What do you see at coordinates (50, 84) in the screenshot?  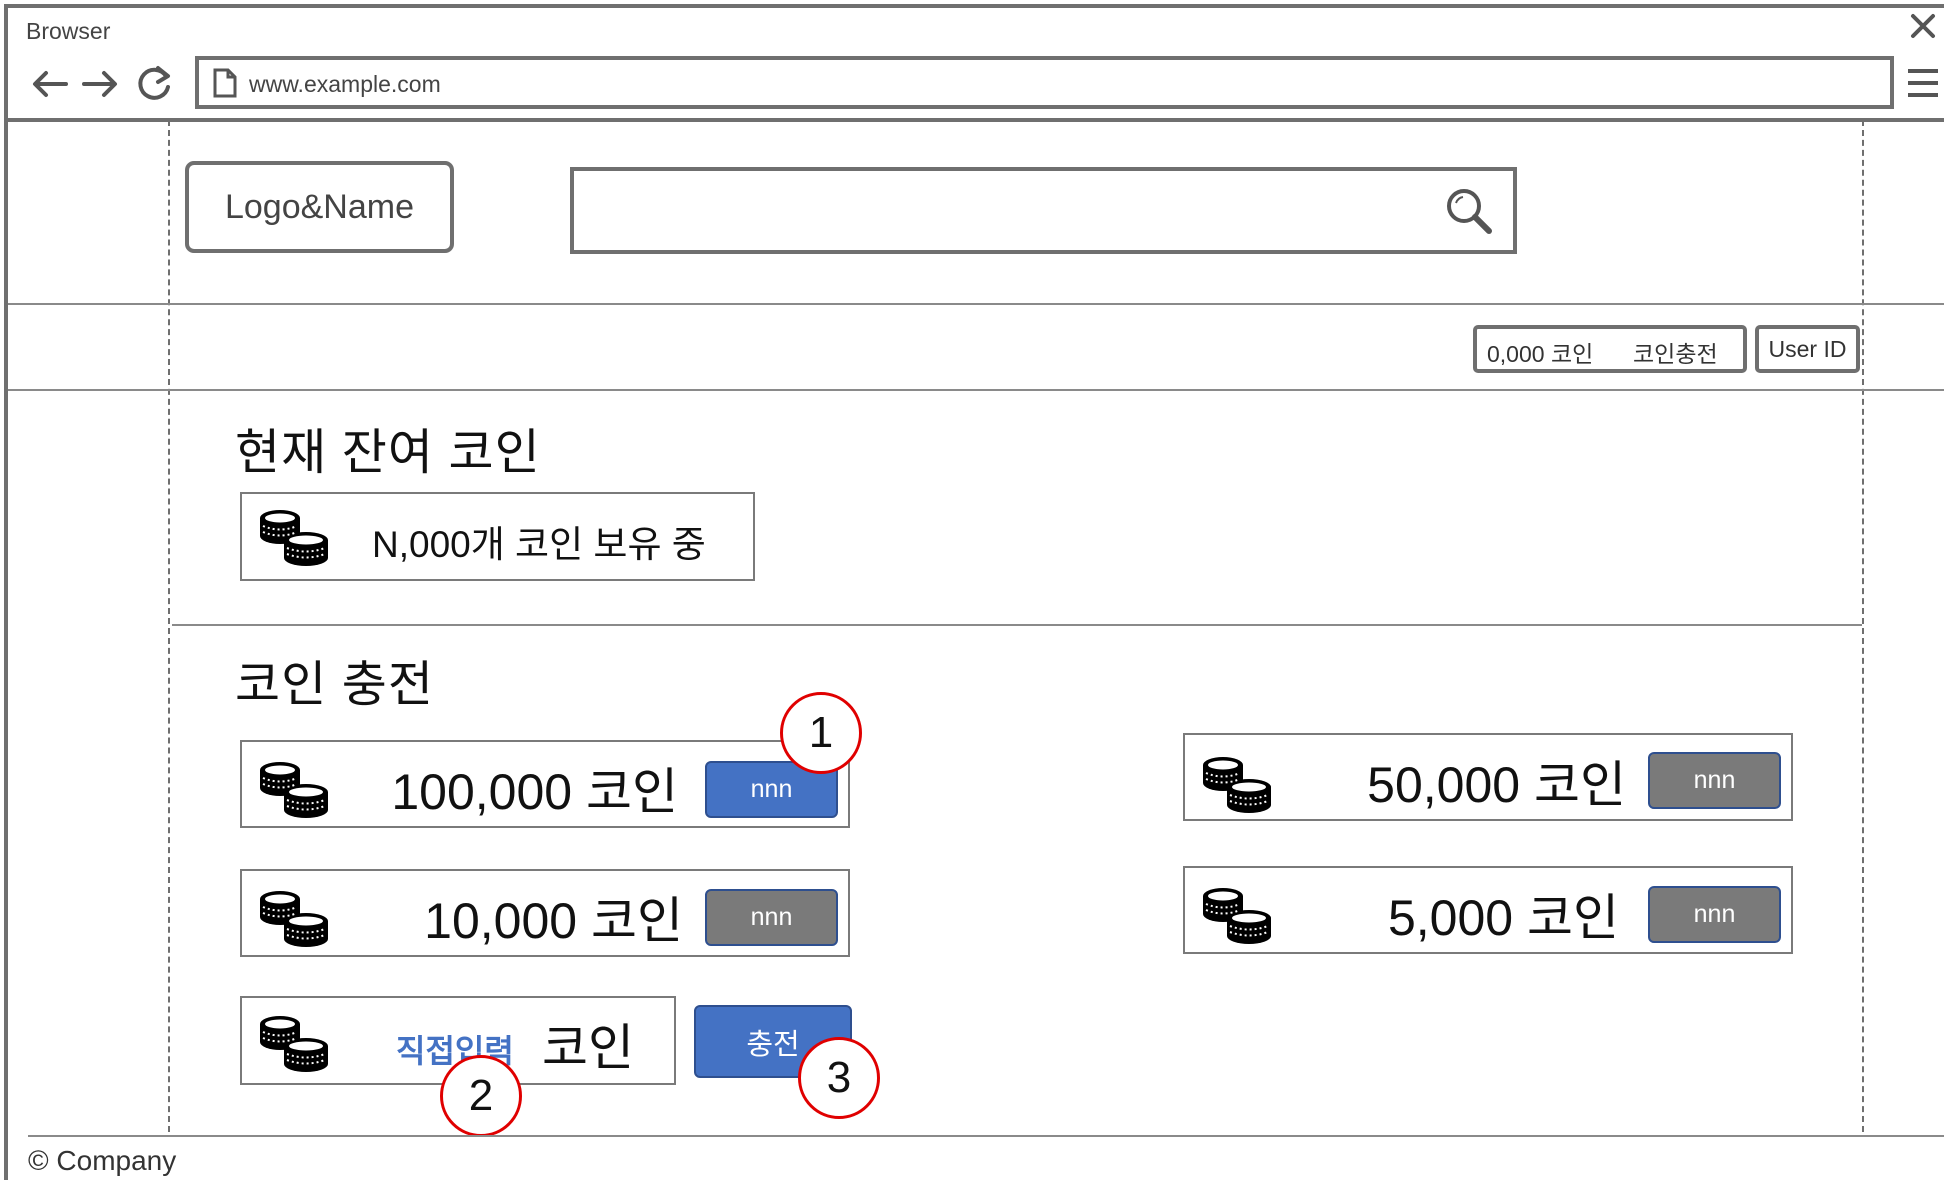 I see `back-arrow-icon` at bounding box center [50, 84].